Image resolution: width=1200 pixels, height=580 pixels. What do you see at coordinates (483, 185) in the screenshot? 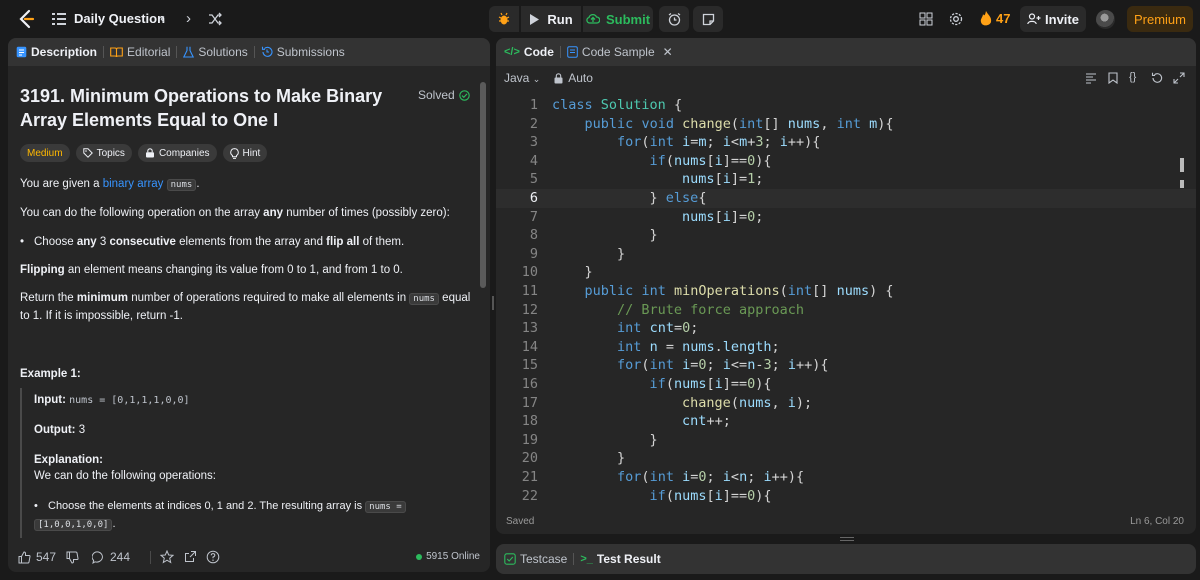
I see `description-scrollbar` at bounding box center [483, 185].